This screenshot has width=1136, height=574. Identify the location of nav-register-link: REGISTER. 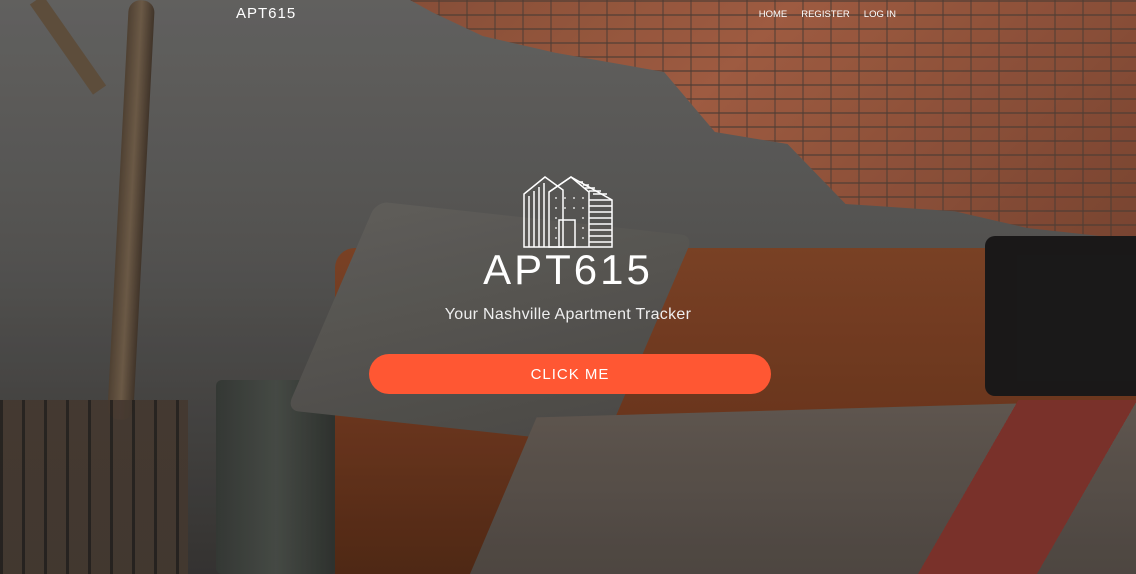
(825, 14).